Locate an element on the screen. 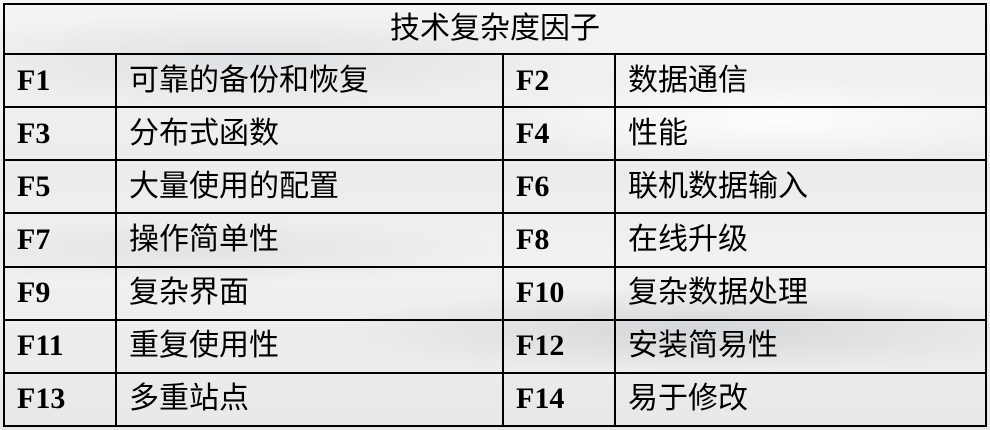  factor-code: F11 is located at coordinates (60, 346).